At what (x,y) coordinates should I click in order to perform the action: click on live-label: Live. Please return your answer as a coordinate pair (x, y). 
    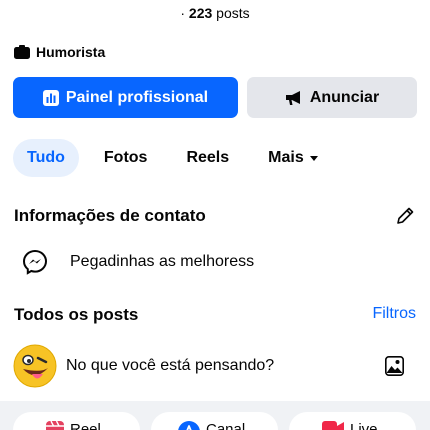
    Looking at the image, I should click on (364, 425).